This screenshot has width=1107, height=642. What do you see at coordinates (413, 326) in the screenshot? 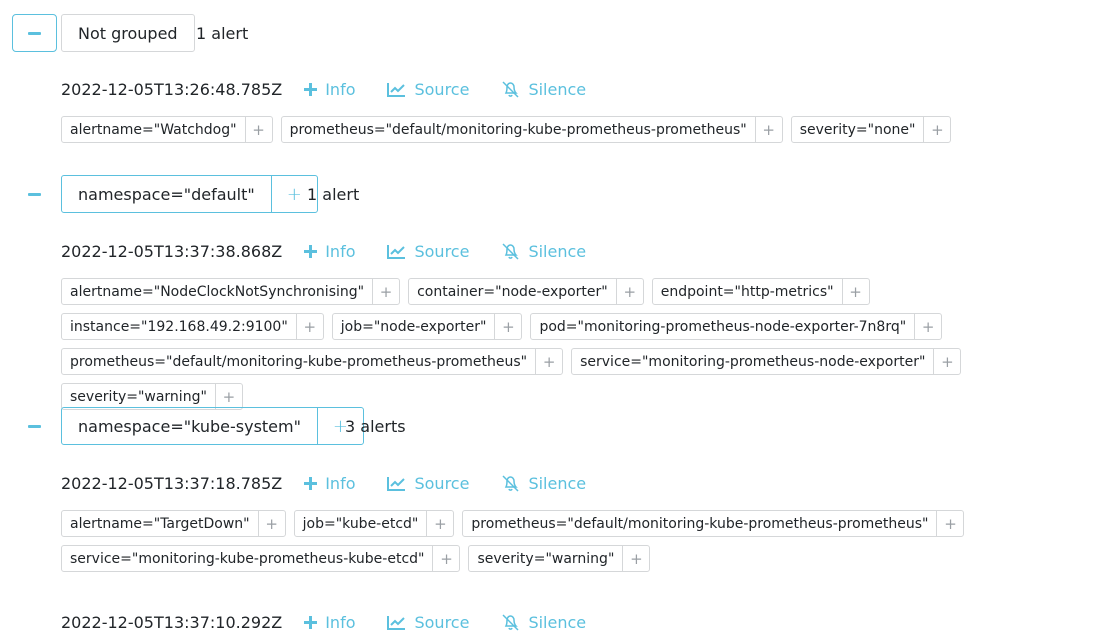
I see `label-text: job="node-exporter"` at bounding box center [413, 326].